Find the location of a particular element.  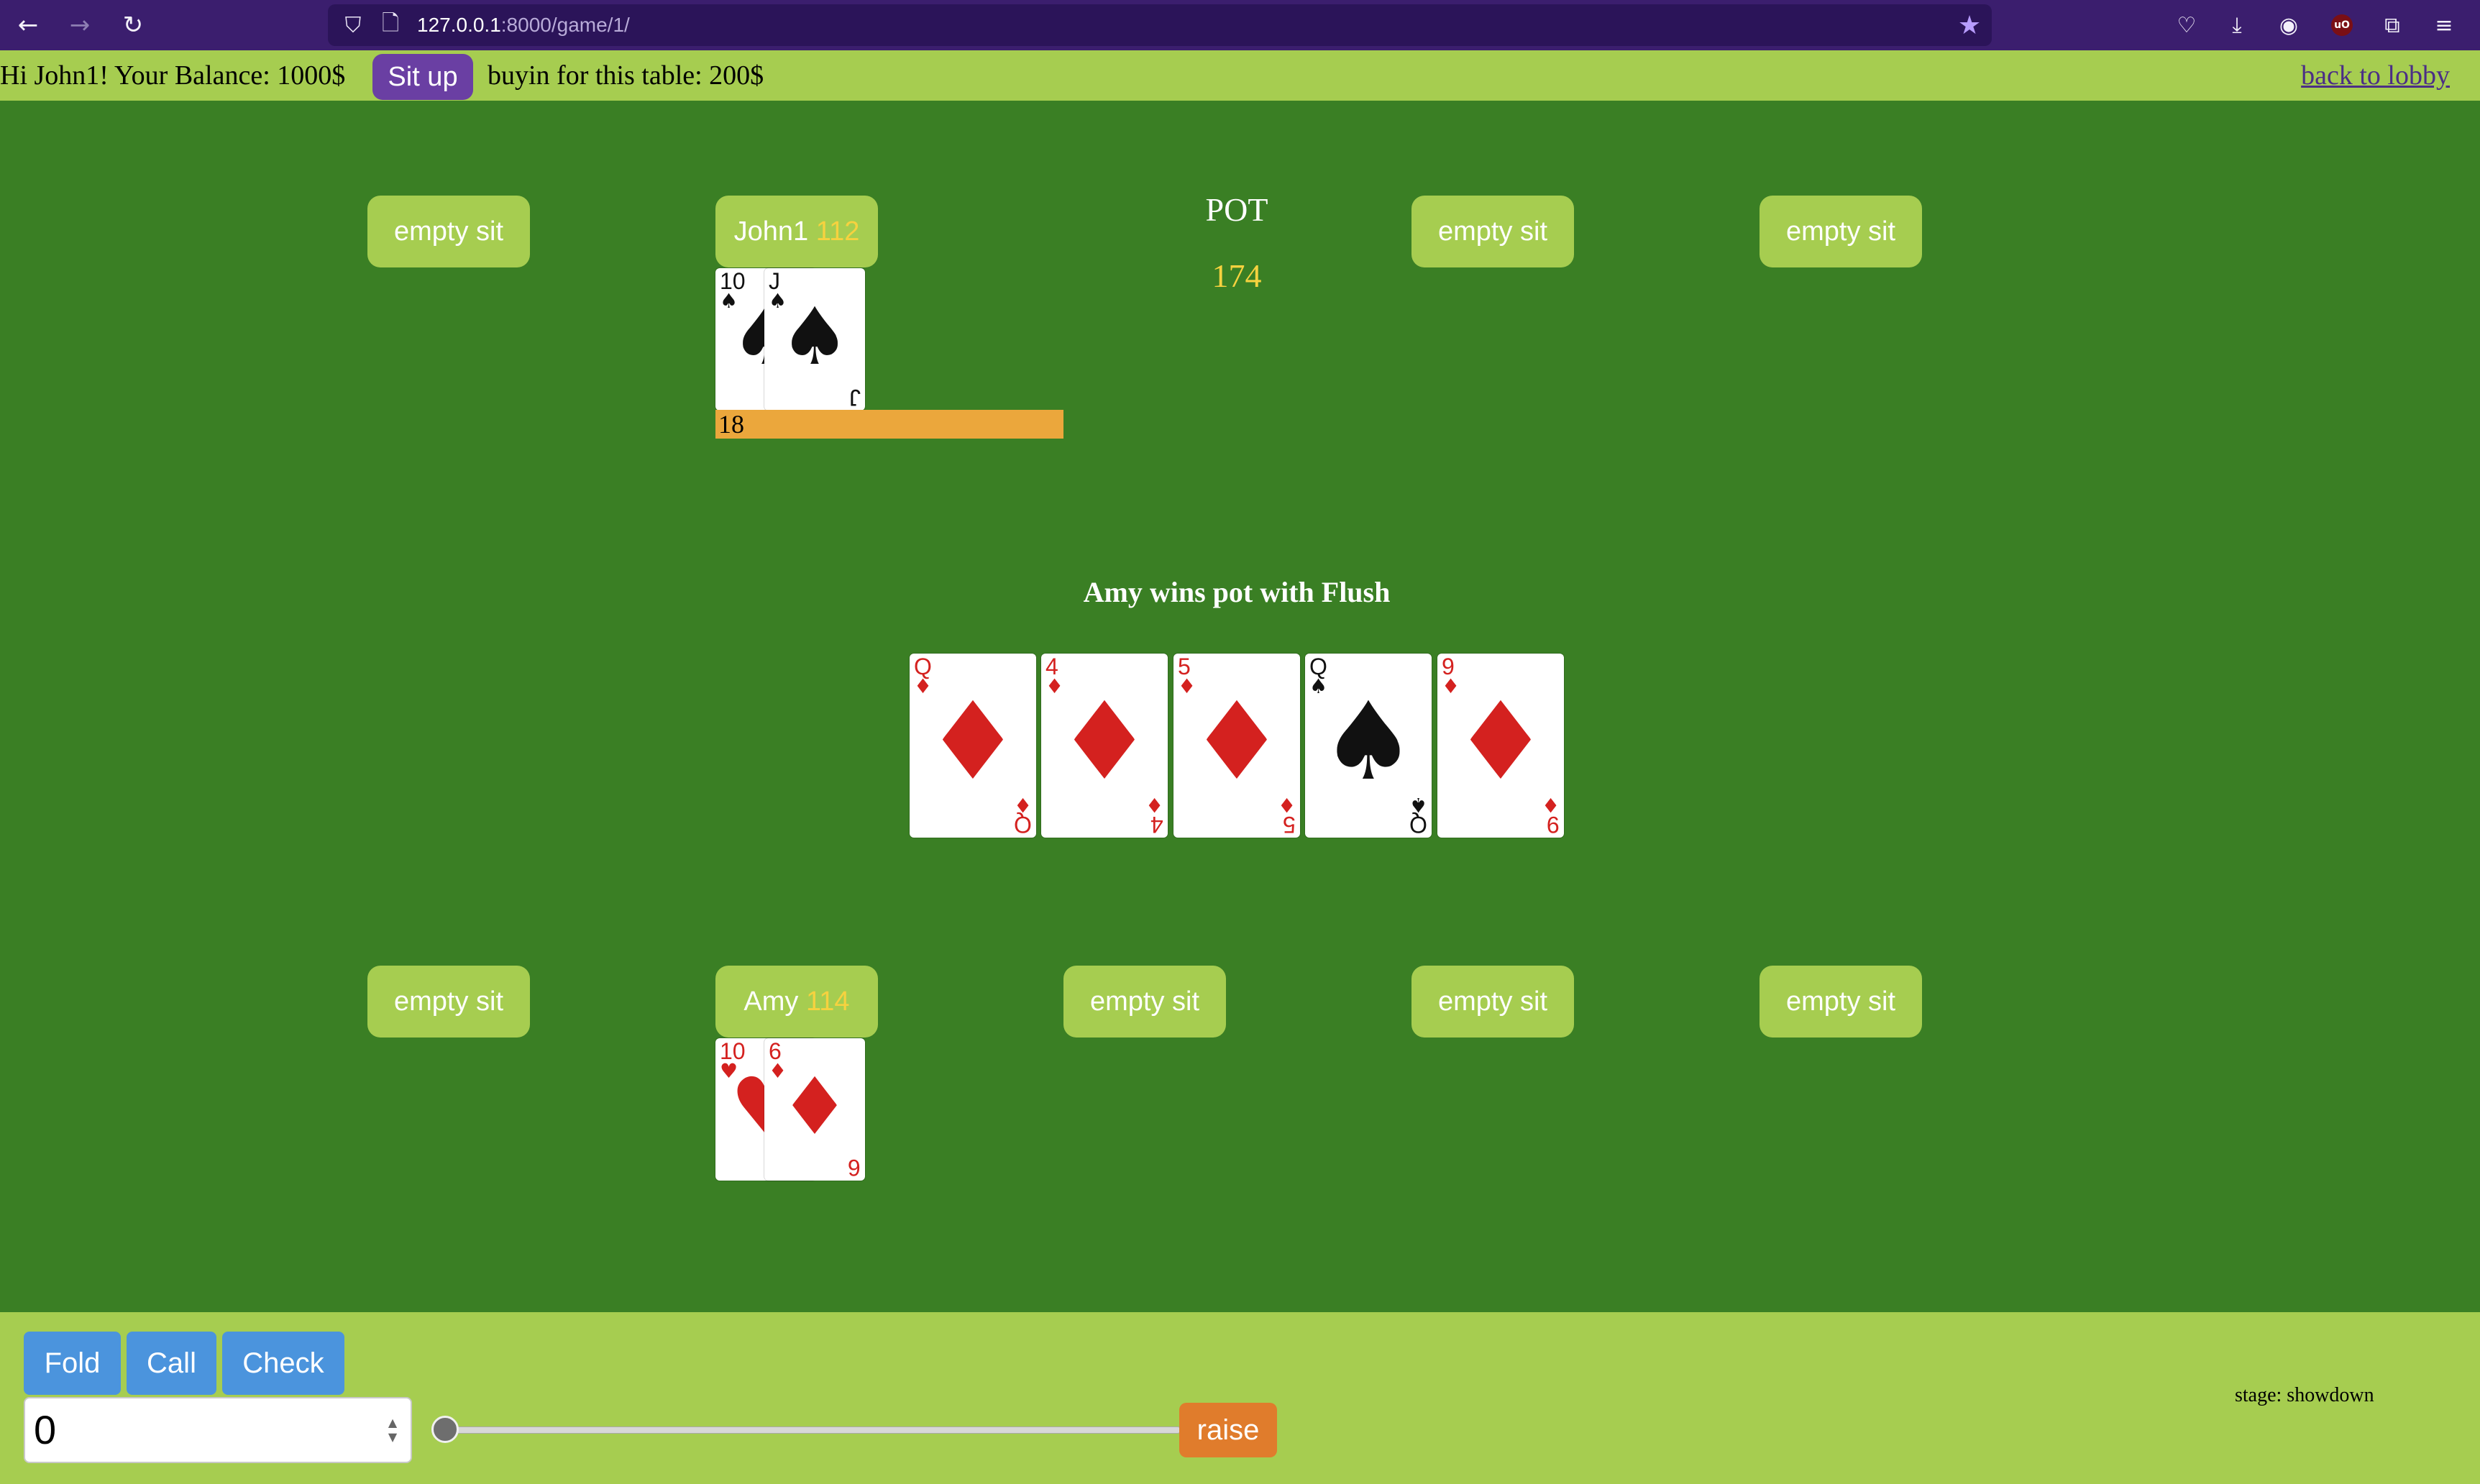

pot-label: POT is located at coordinates (1236, 209).